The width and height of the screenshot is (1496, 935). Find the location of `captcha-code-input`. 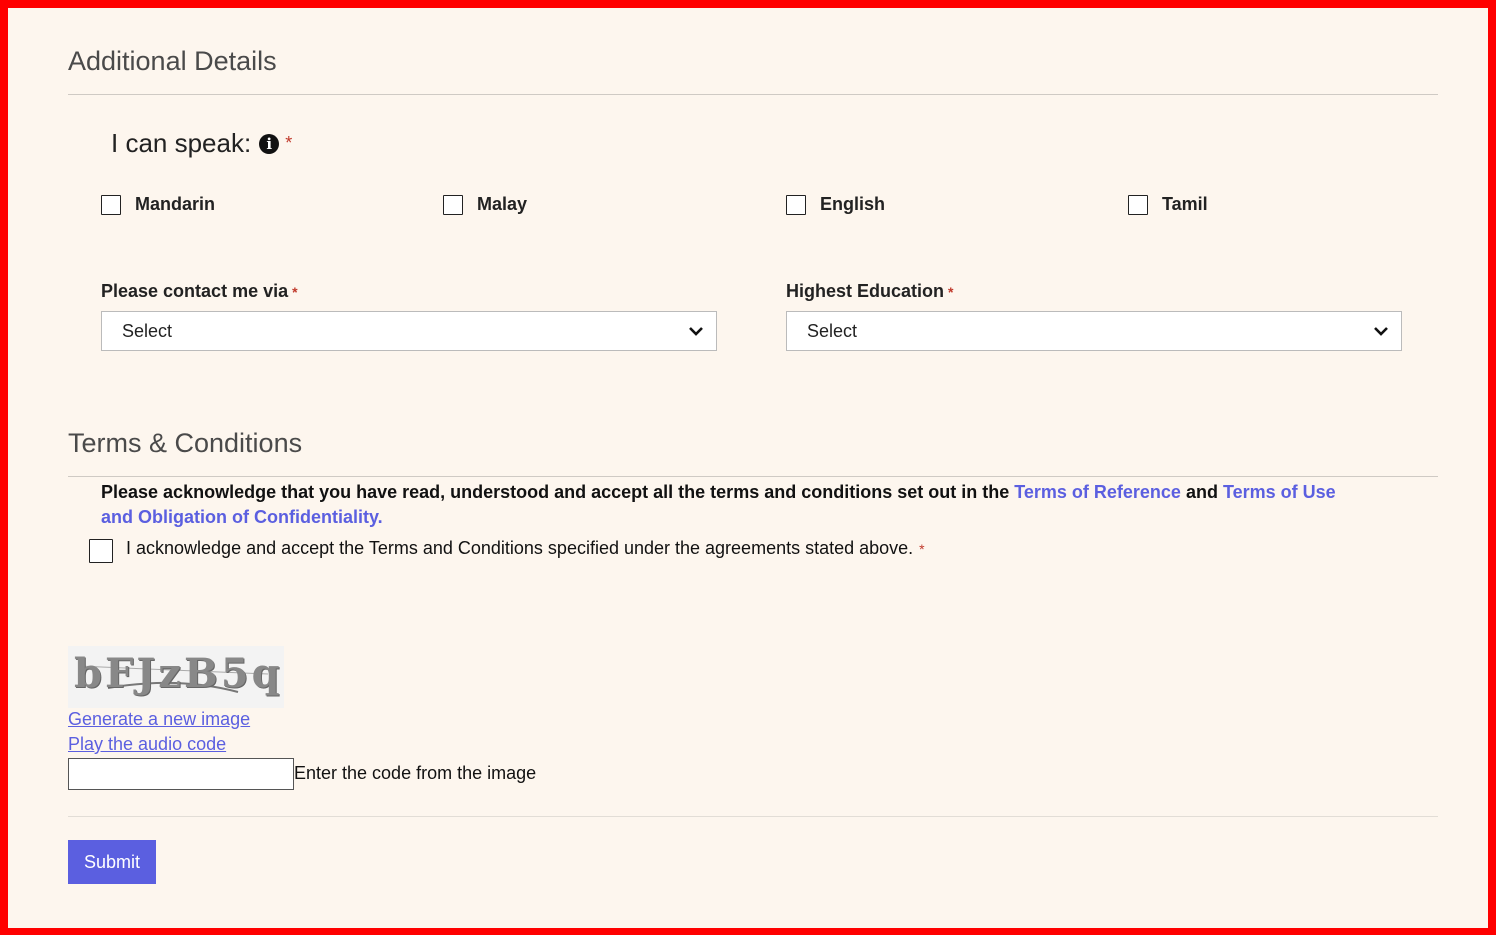

captcha-code-input is located at coordinates (181, 774).